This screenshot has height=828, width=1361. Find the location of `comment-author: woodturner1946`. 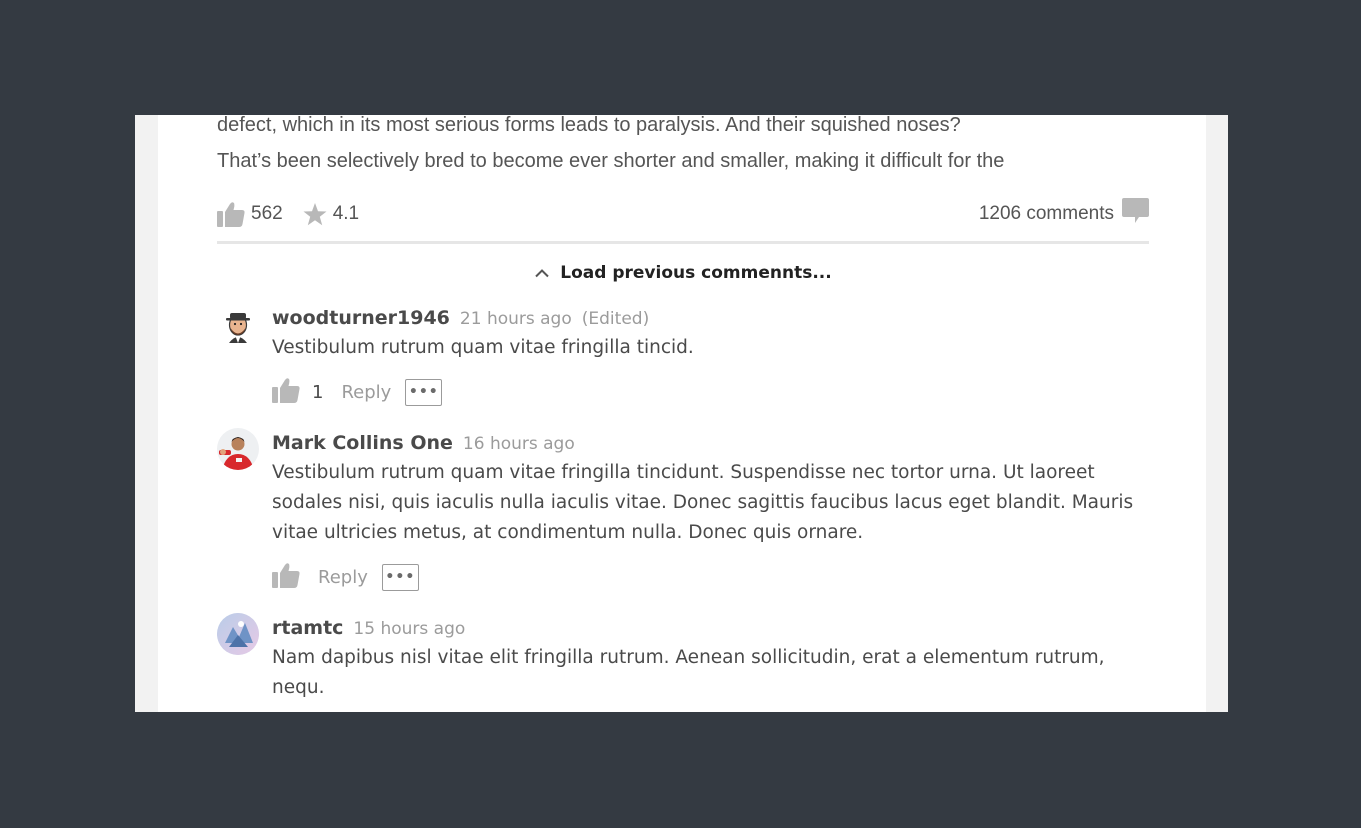

comment-author: woodturner1946 is located at coordinates (361, 318).